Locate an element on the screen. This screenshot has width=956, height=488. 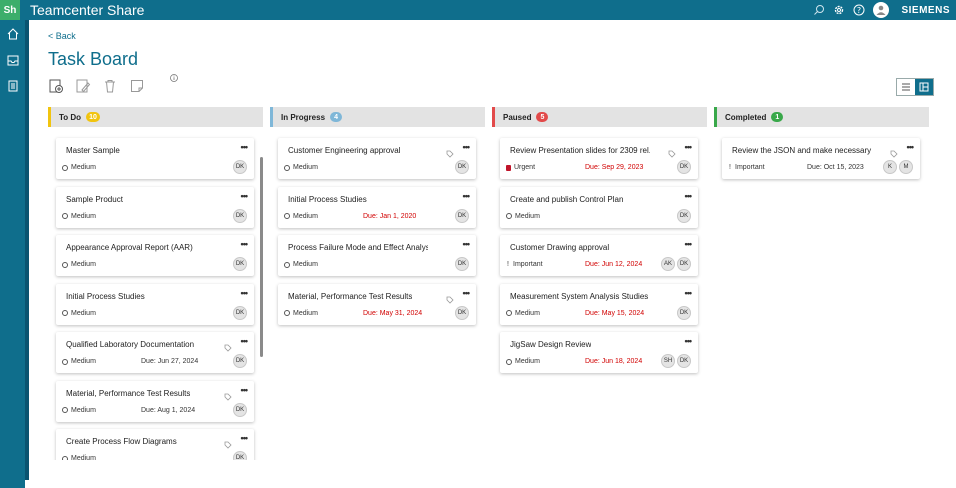
gear-icon is located at coordinates (839, 10).